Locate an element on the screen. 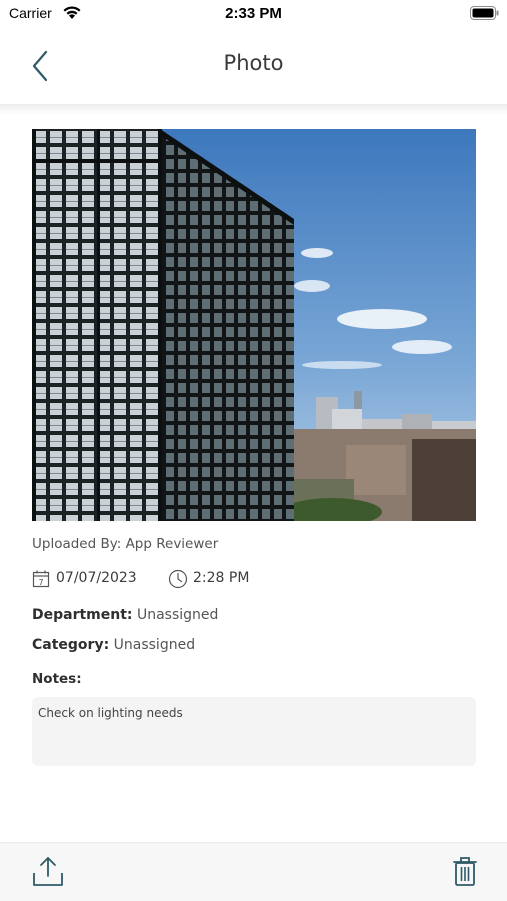 This screenshot has height=901, width=507. status-time: 2:33 PM is located at coordinates (253, 13).